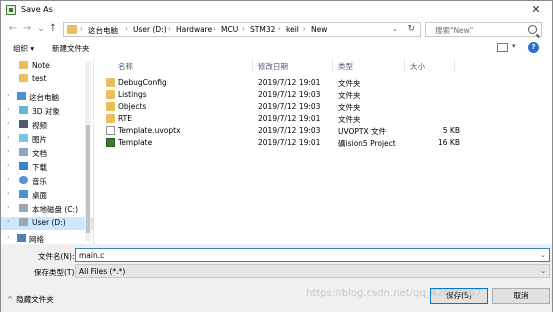 This screenshot has width=553, height=312. Describe the element at coordinates (533, 47) in the screenshot. I see `help-icon: ?` at that location.